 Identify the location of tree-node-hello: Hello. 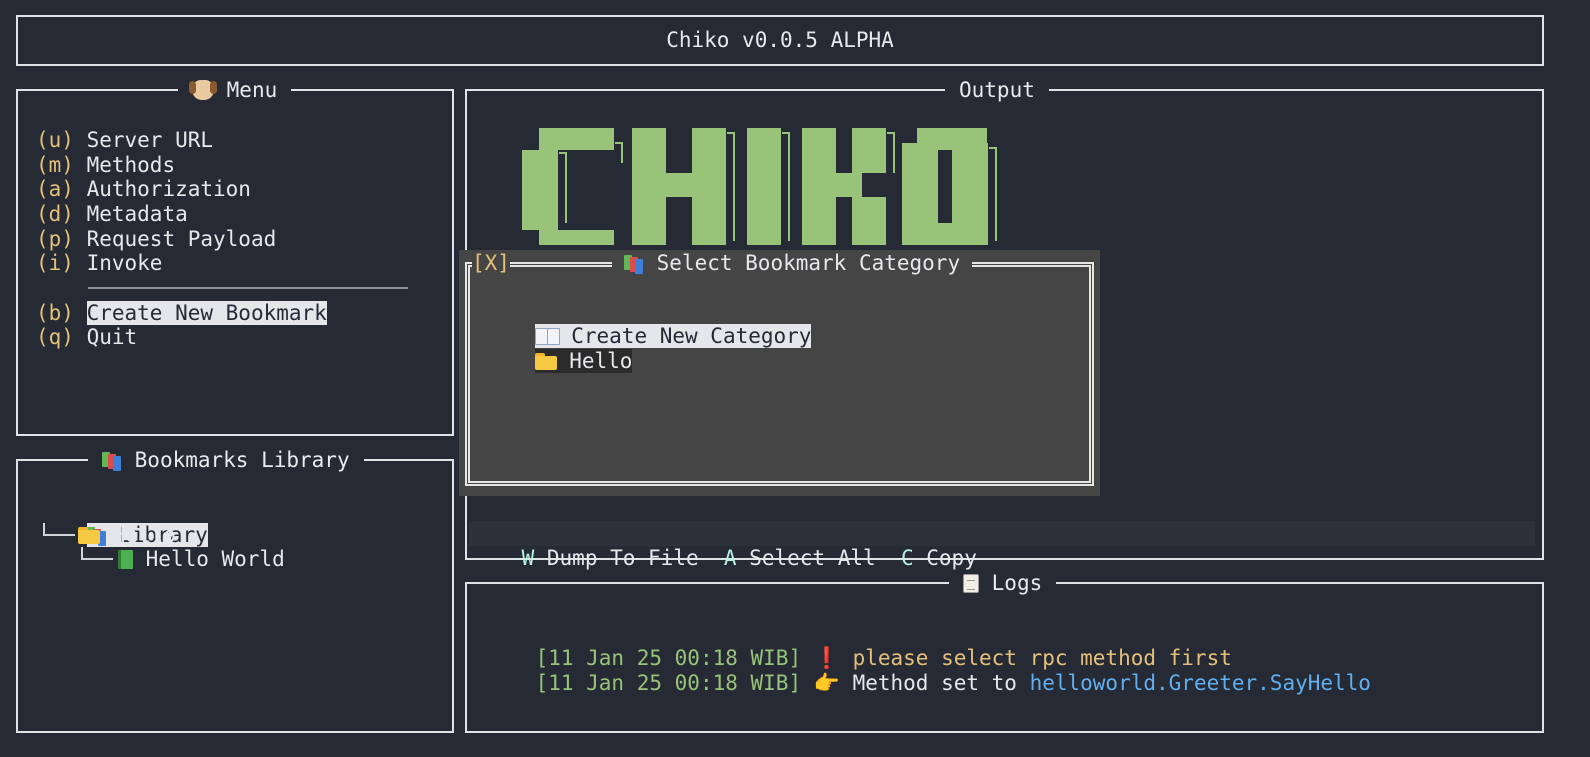
(127, 535).